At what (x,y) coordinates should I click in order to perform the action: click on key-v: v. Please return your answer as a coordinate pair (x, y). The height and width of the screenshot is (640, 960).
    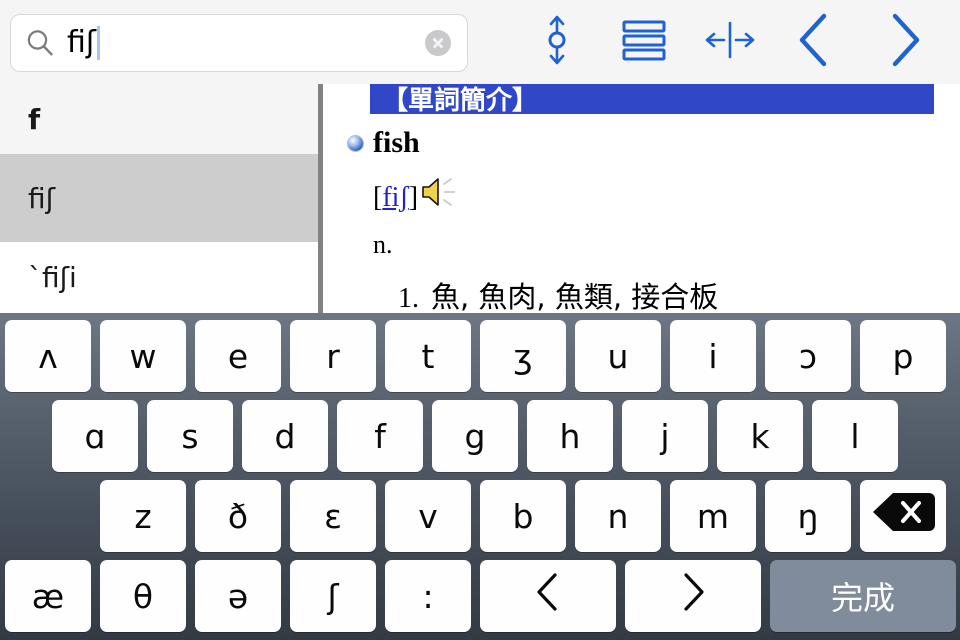
    Looking at the image, I should click on (428, 516).